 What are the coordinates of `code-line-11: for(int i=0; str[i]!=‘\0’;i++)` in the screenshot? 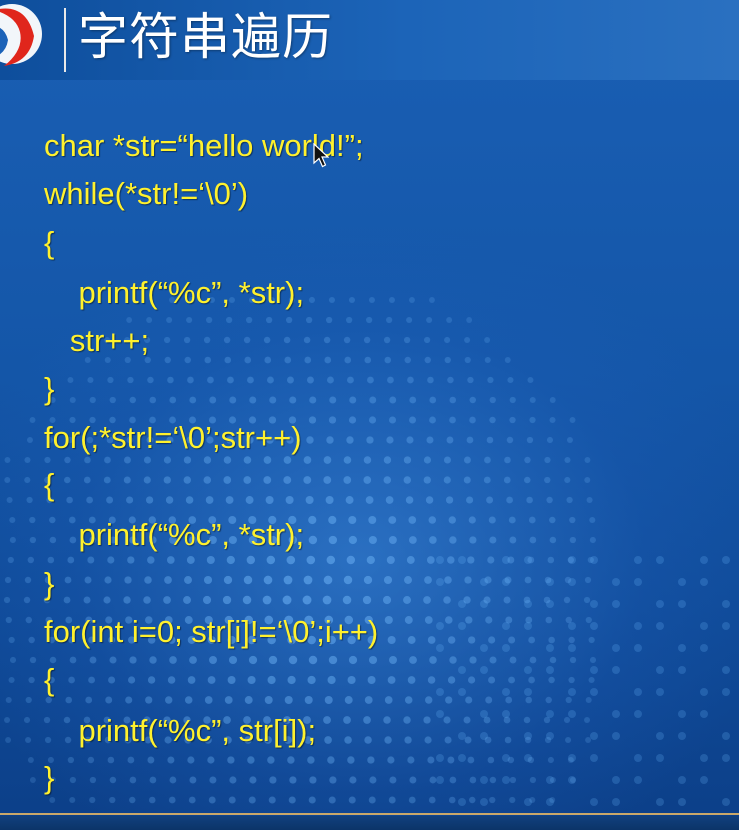 It's located at (211, 631).